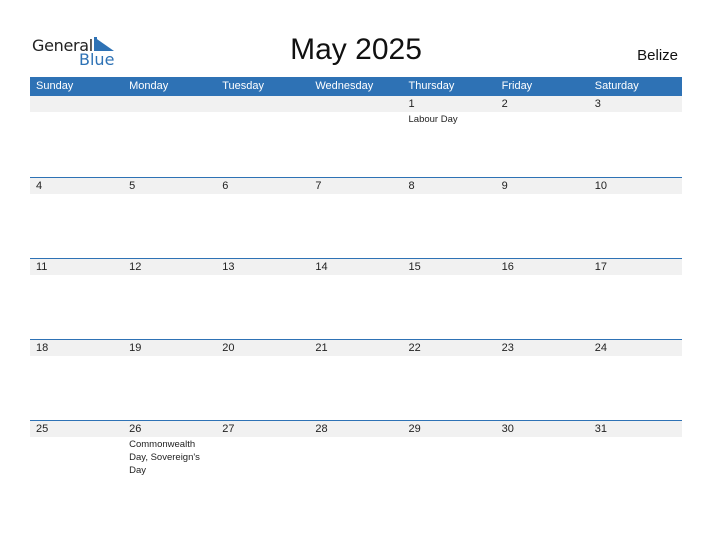 This screenshot has width=712, height=550. What do you see at coordinates (507, 348) in the screenshot?
I see `day-number: 23` at bounding box center [507, 348].